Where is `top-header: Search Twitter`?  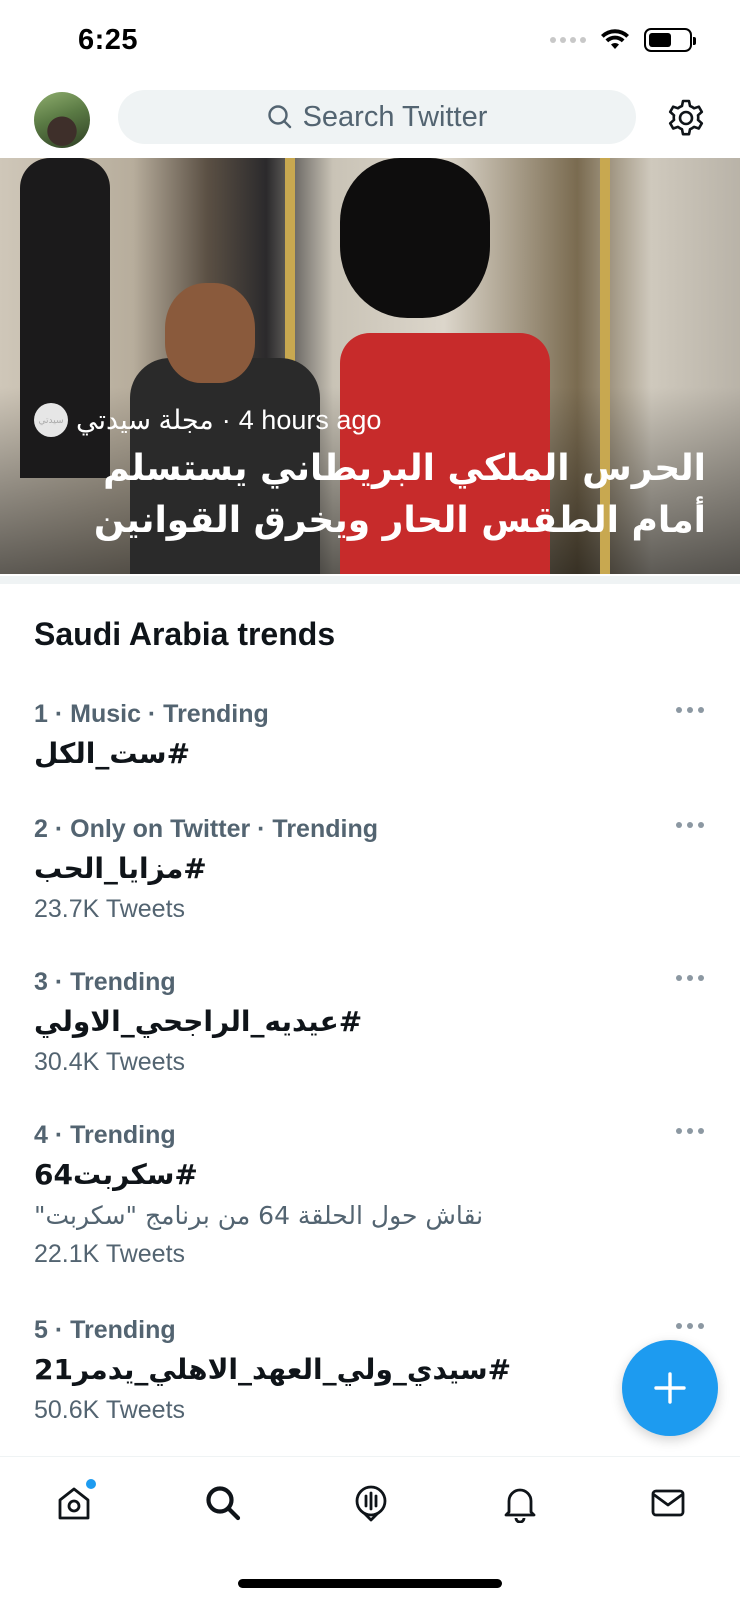
top-header: Search Twitter is located at coordinates (370, 120).